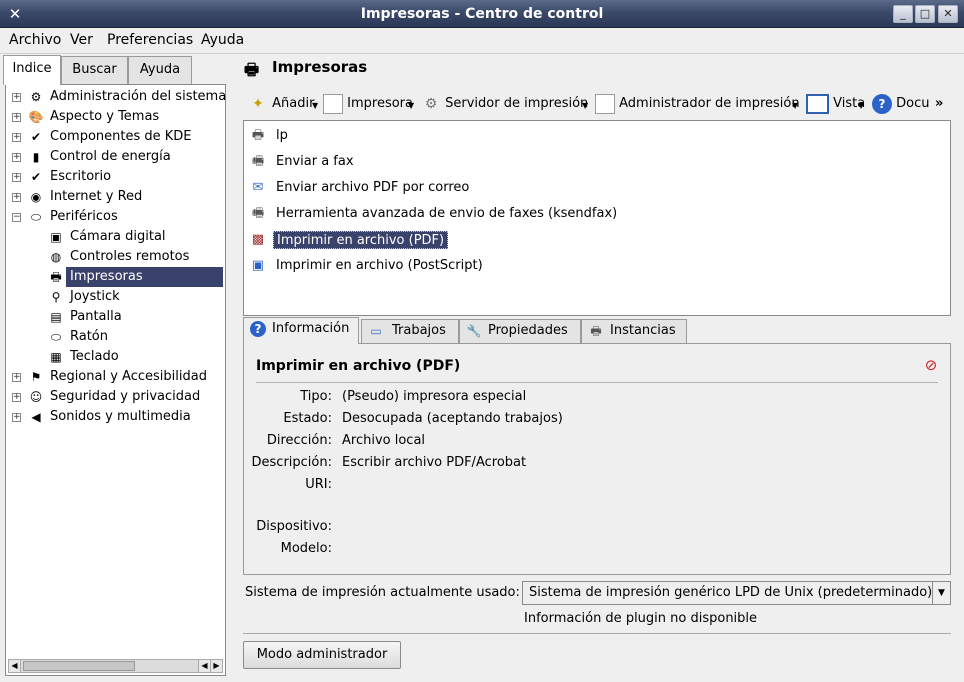 The height and width of the screenshot is (682, 964). What do you see at coordinates (643, 330) in the screenshot?
I see `tab-instancias-label: Instancias` at bounding box center [643, 330].